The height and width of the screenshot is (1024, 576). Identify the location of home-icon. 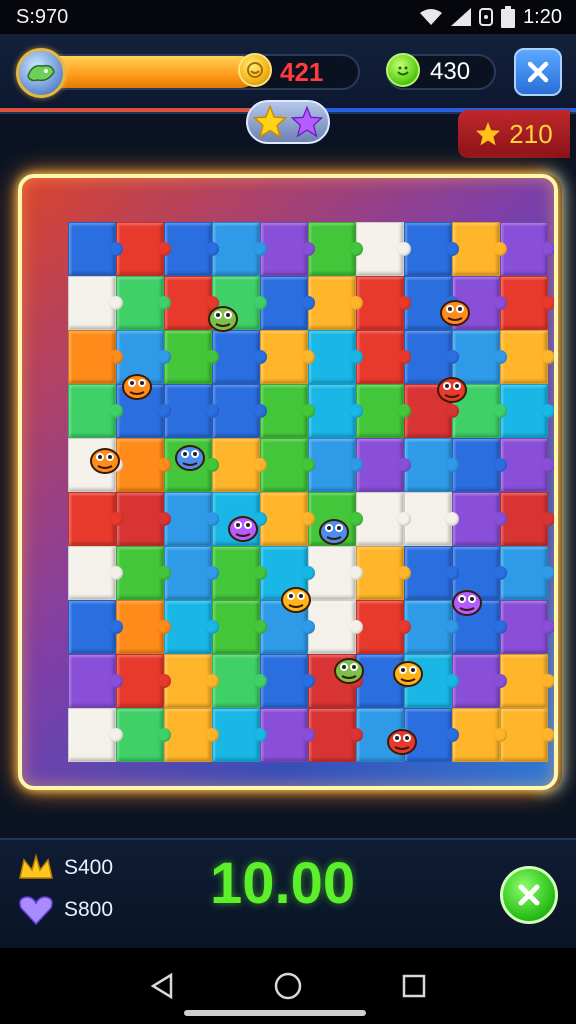
(288, 986).